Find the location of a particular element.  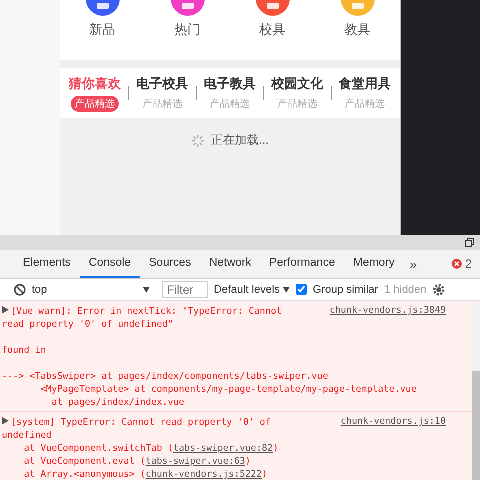

console-text: <MyPageTemplate> at components/my-page-template/my-page-template.vue is located at coordinates (228, 389).